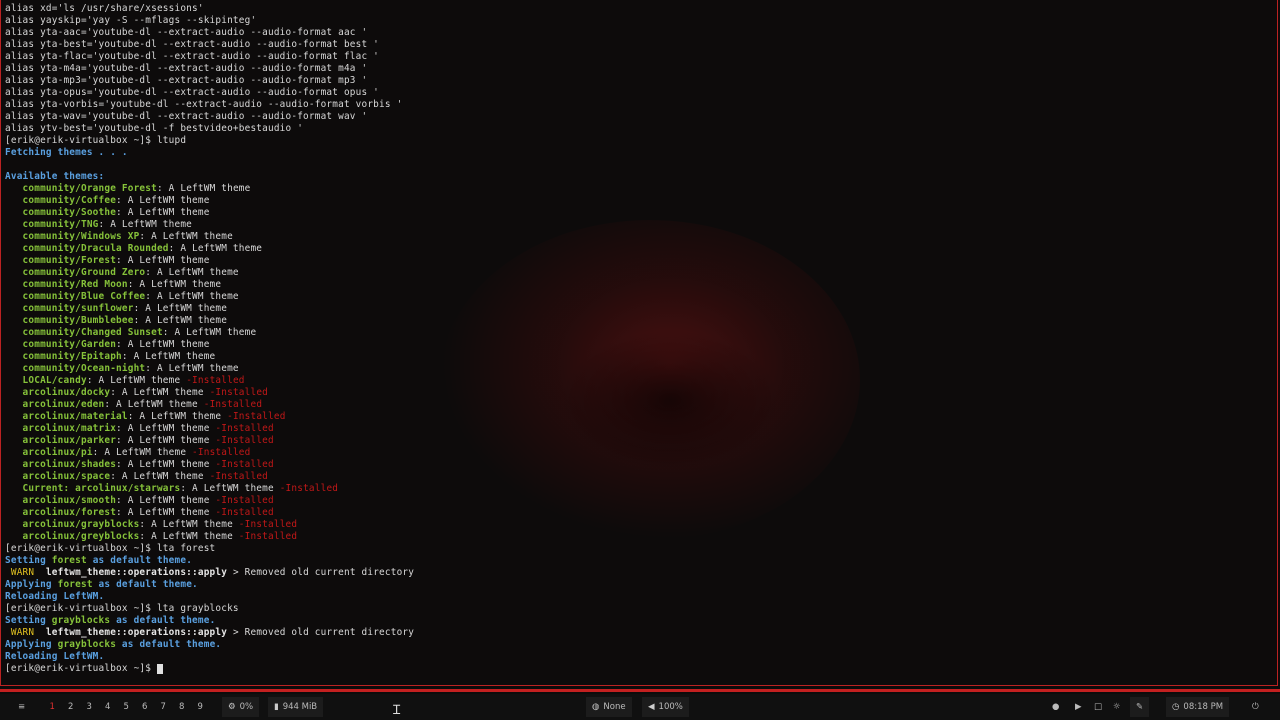 This screenshot has height=720, width=1280. Describe the element at coordinates (93, 488) in the screenshot. I see `terminal-text: Current: arcolinux/starwars` at that location.